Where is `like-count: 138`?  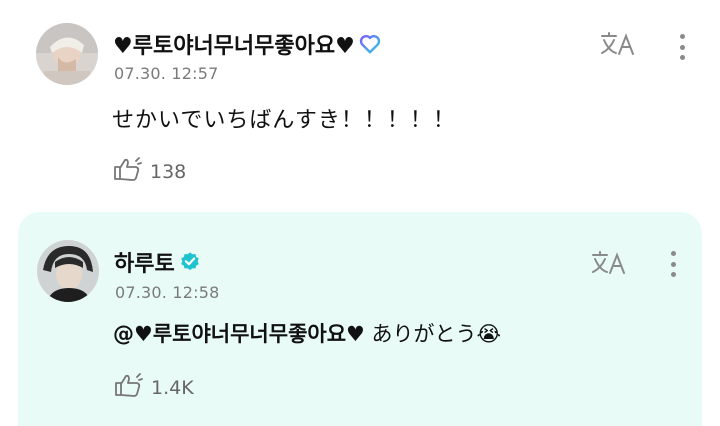
like-count: 138 is located at coordinates (168, 171).